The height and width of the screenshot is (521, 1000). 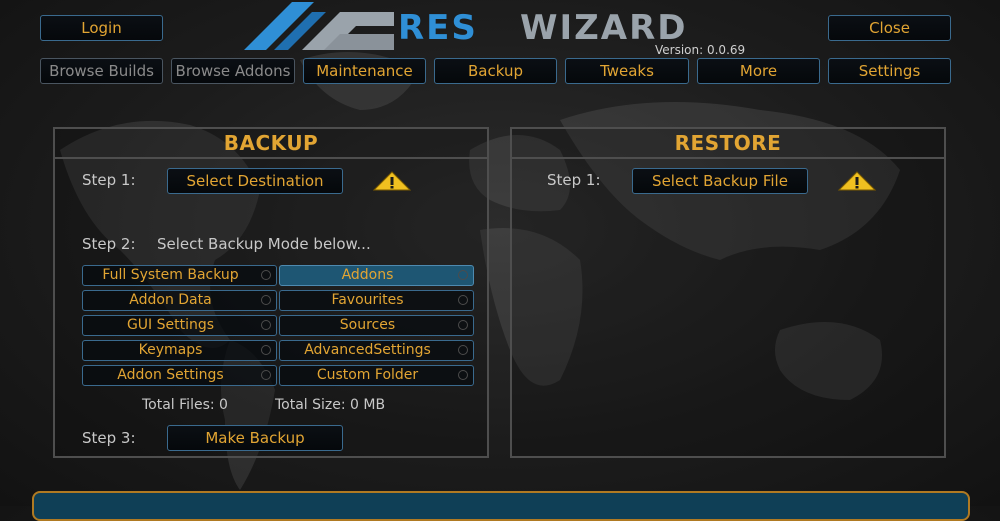 I want to click on mode-favourites: Favourites, so click(x=376, y=300).